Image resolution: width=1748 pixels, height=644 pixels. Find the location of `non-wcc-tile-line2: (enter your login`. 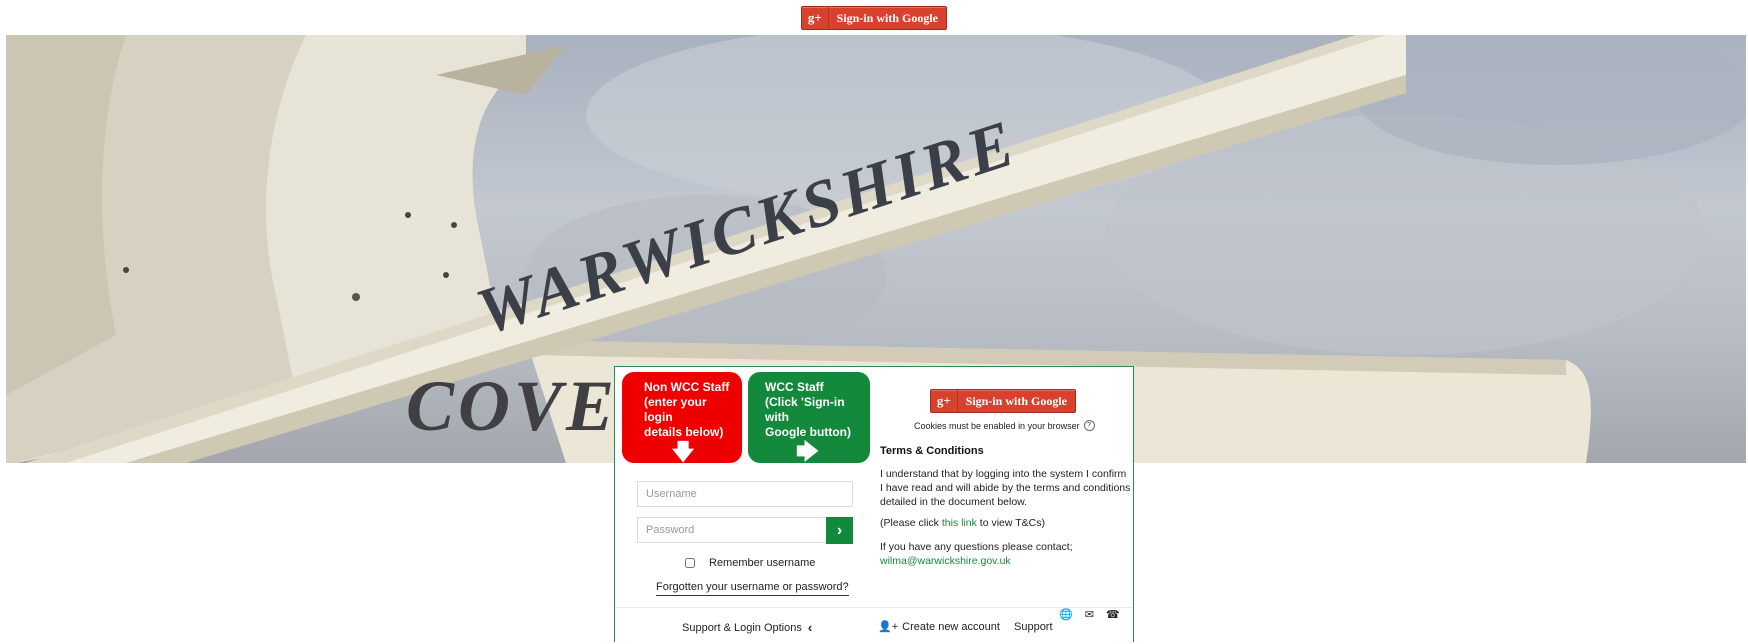

non-wcc-tile-line2: (enter your login is located at coordinates (675, 409).